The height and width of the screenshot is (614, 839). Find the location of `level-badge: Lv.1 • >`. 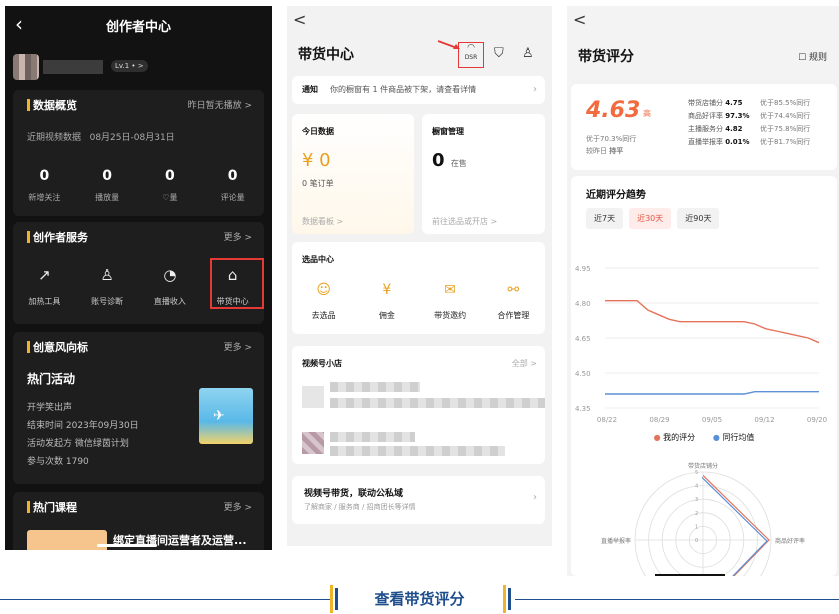

level-badge: Lv.1 • > is located at coordinates (129, 66).